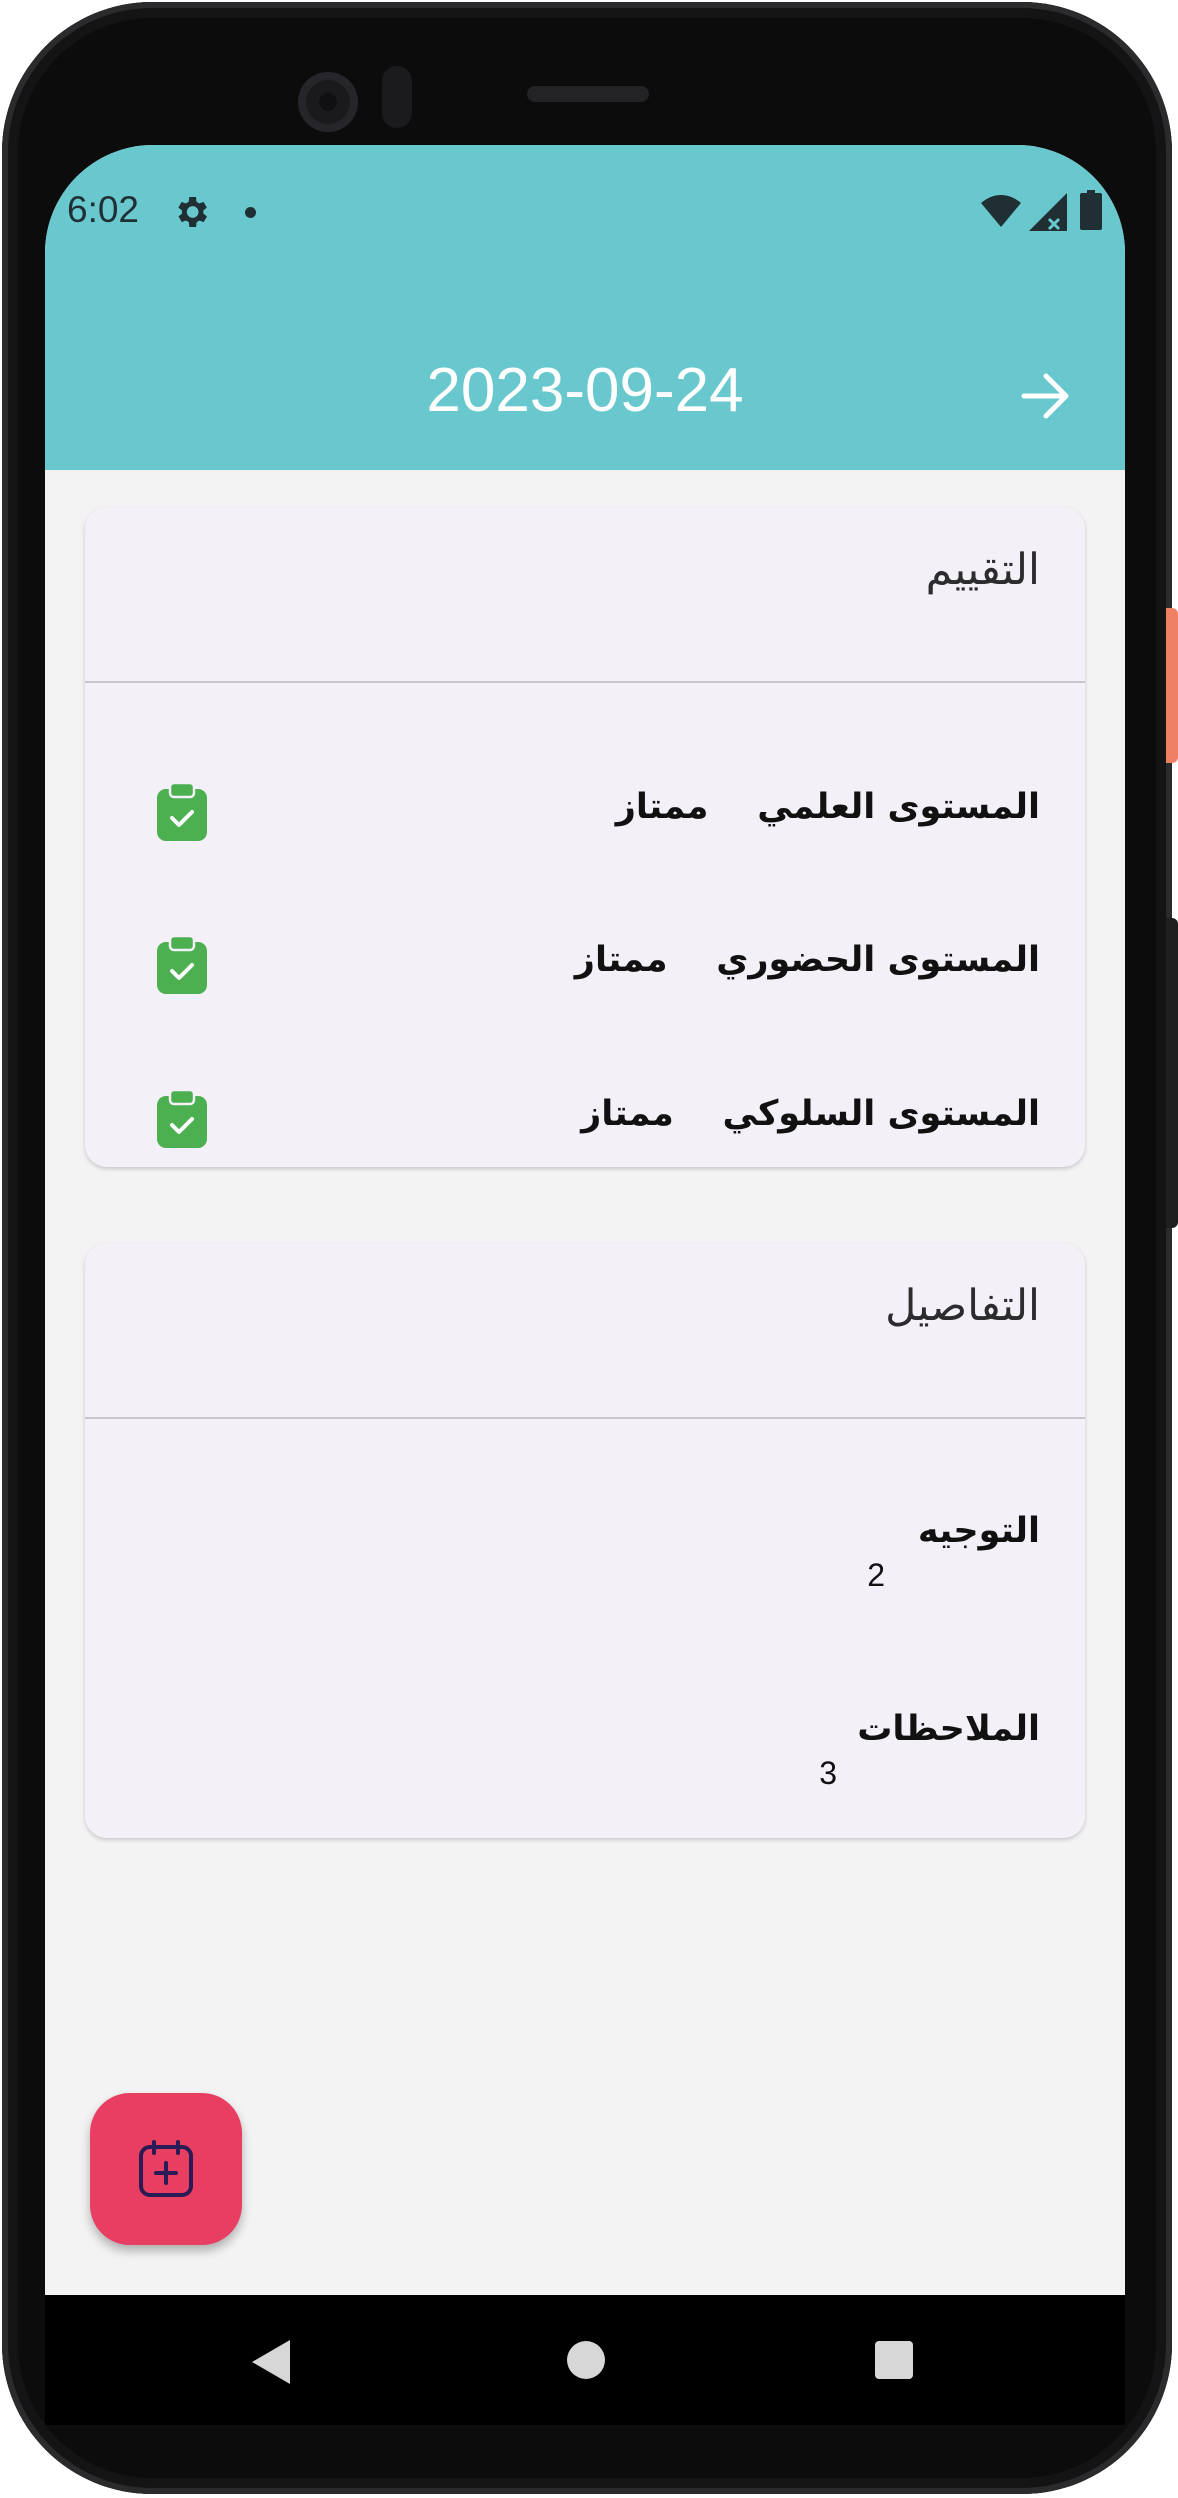  Describe the element at coordinates (272, 2362) in the screenshot. I see `back-triangle-icon` at that location.